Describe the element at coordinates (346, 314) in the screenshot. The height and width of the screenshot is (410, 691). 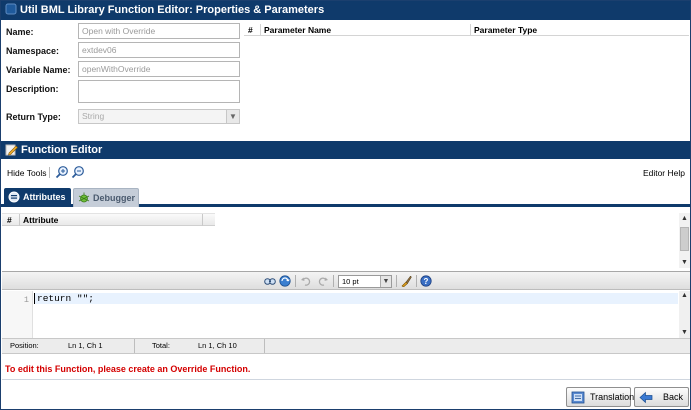
I see `code-body: 1 return ""; ▲ ▼` at that location.